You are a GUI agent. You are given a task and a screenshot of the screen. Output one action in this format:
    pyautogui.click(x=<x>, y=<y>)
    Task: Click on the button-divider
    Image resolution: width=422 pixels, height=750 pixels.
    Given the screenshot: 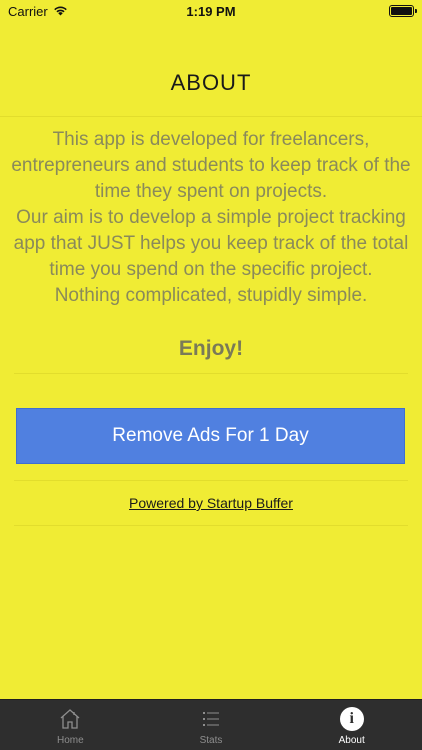 What is the action you would take?
    pyautogui.click(x=211, y=480)
    